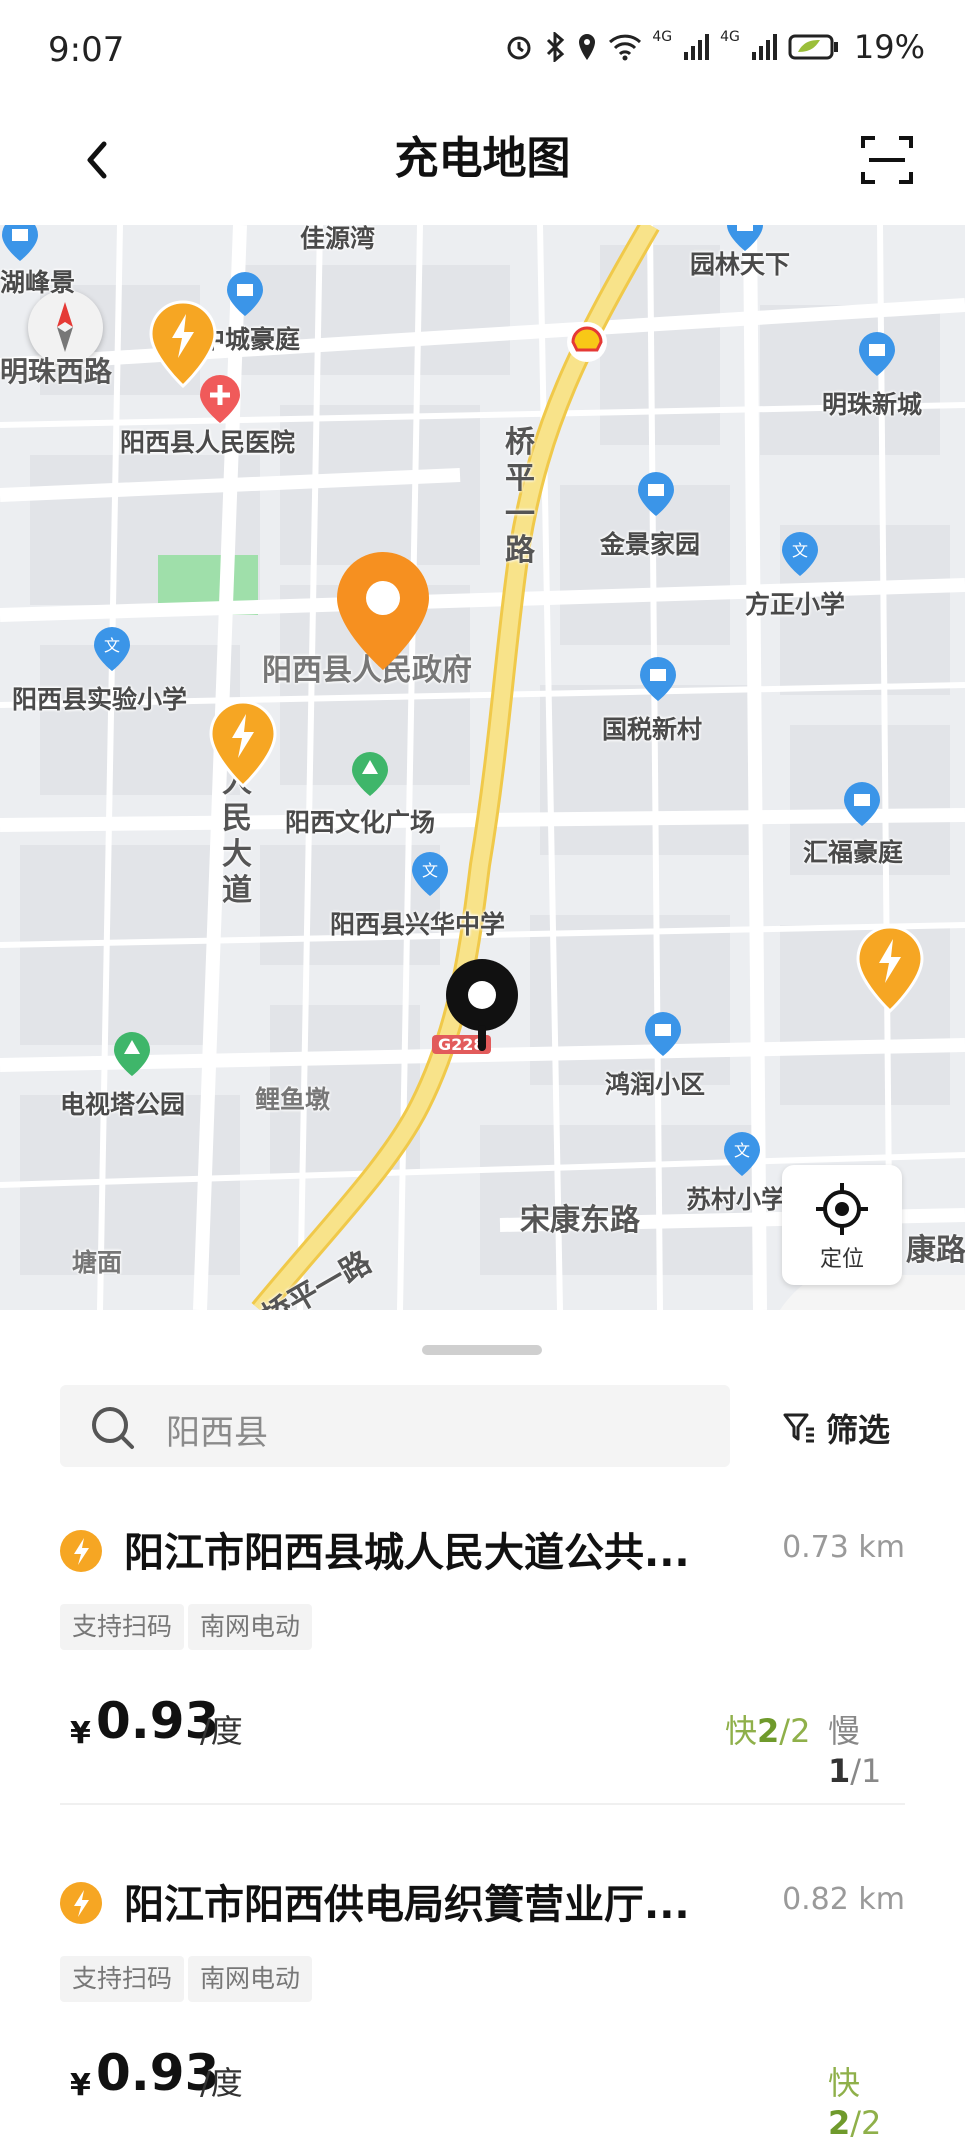  I want to click on station-distance: 0.82 km, so click(843, 1899).